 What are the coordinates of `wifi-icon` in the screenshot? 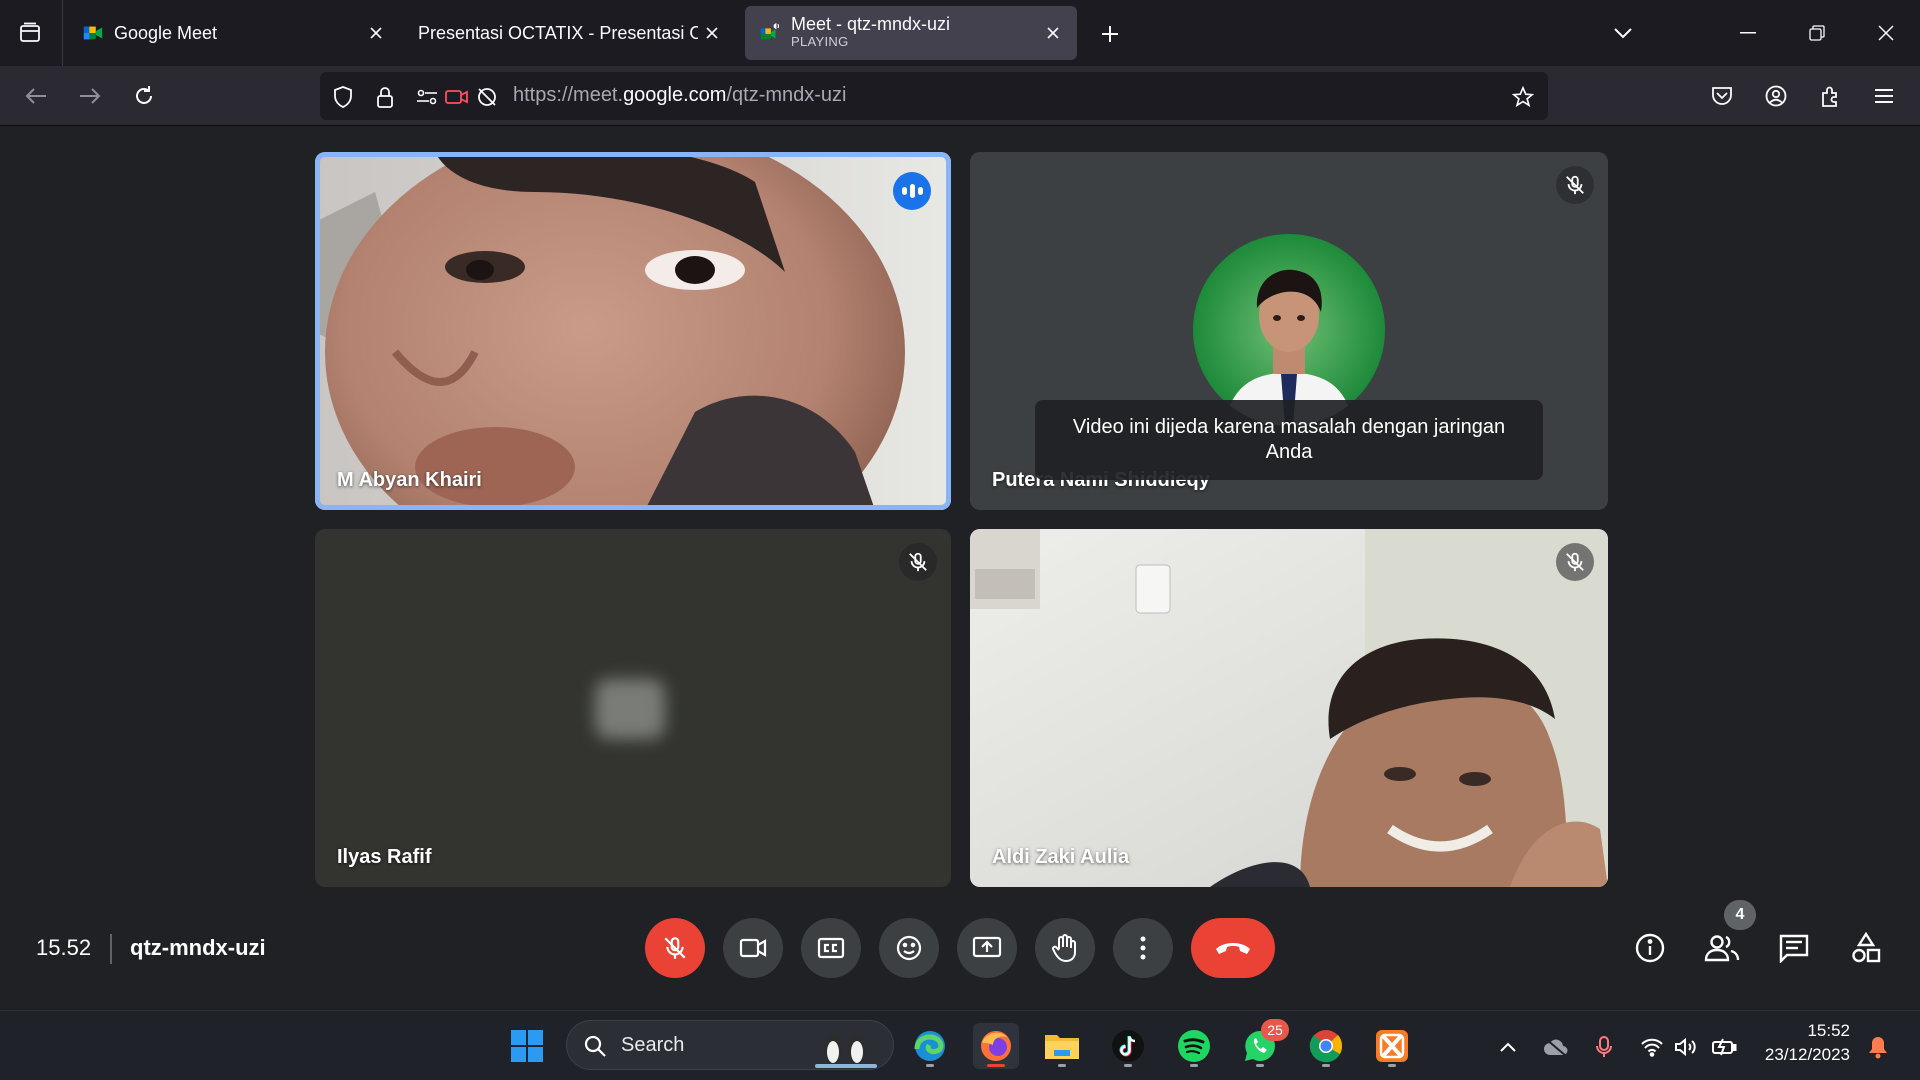 It's located at (1652, 1047).